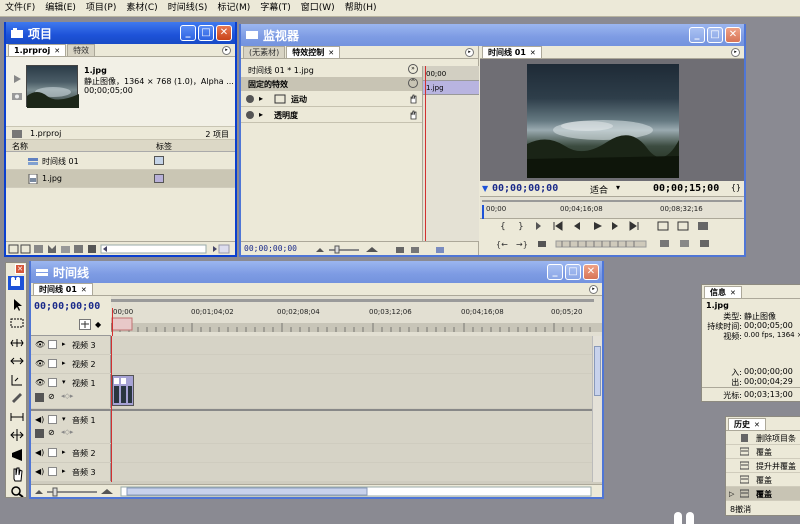 The height and width of the screenshot is (524, 800). What do you see at coordinates (164, 146) in the screenshot?
I see `column-label: 标签` at bounding box center [164, 146].